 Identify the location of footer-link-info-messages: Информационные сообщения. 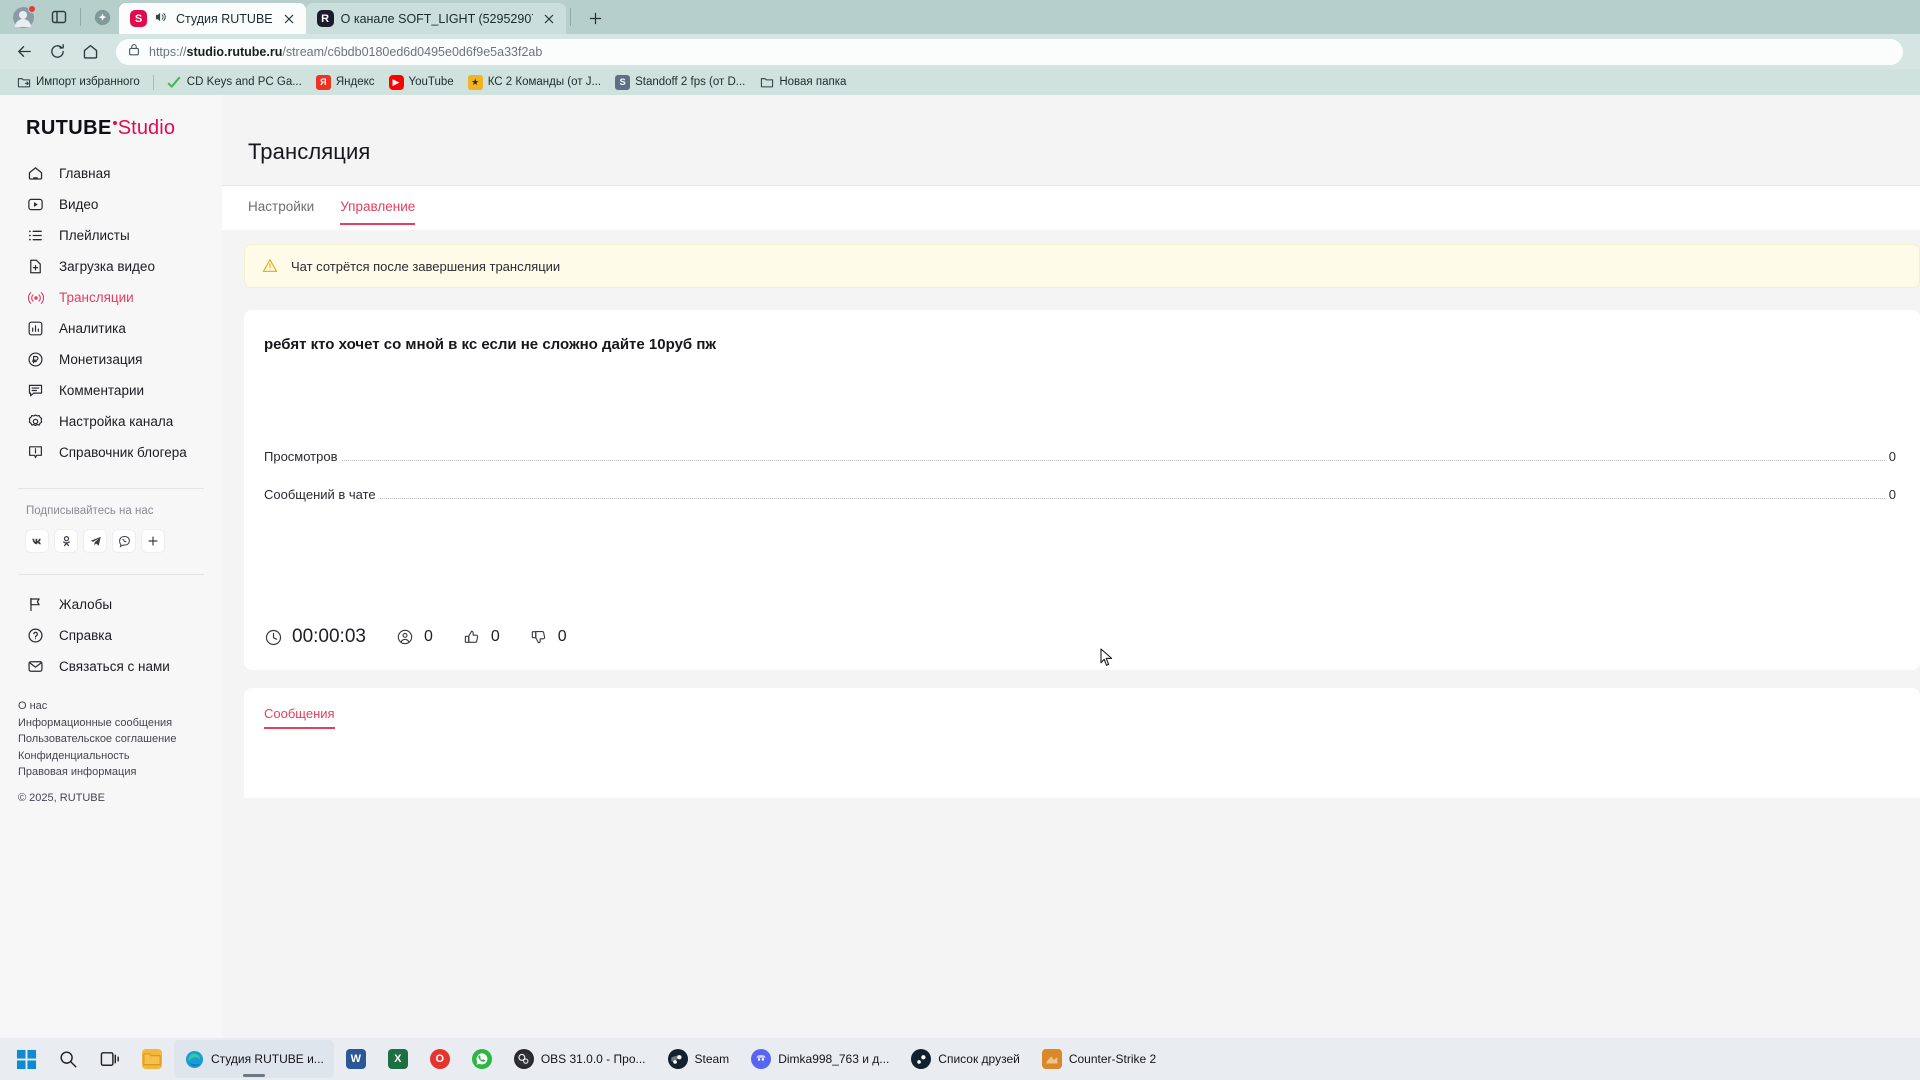
(120, 724).